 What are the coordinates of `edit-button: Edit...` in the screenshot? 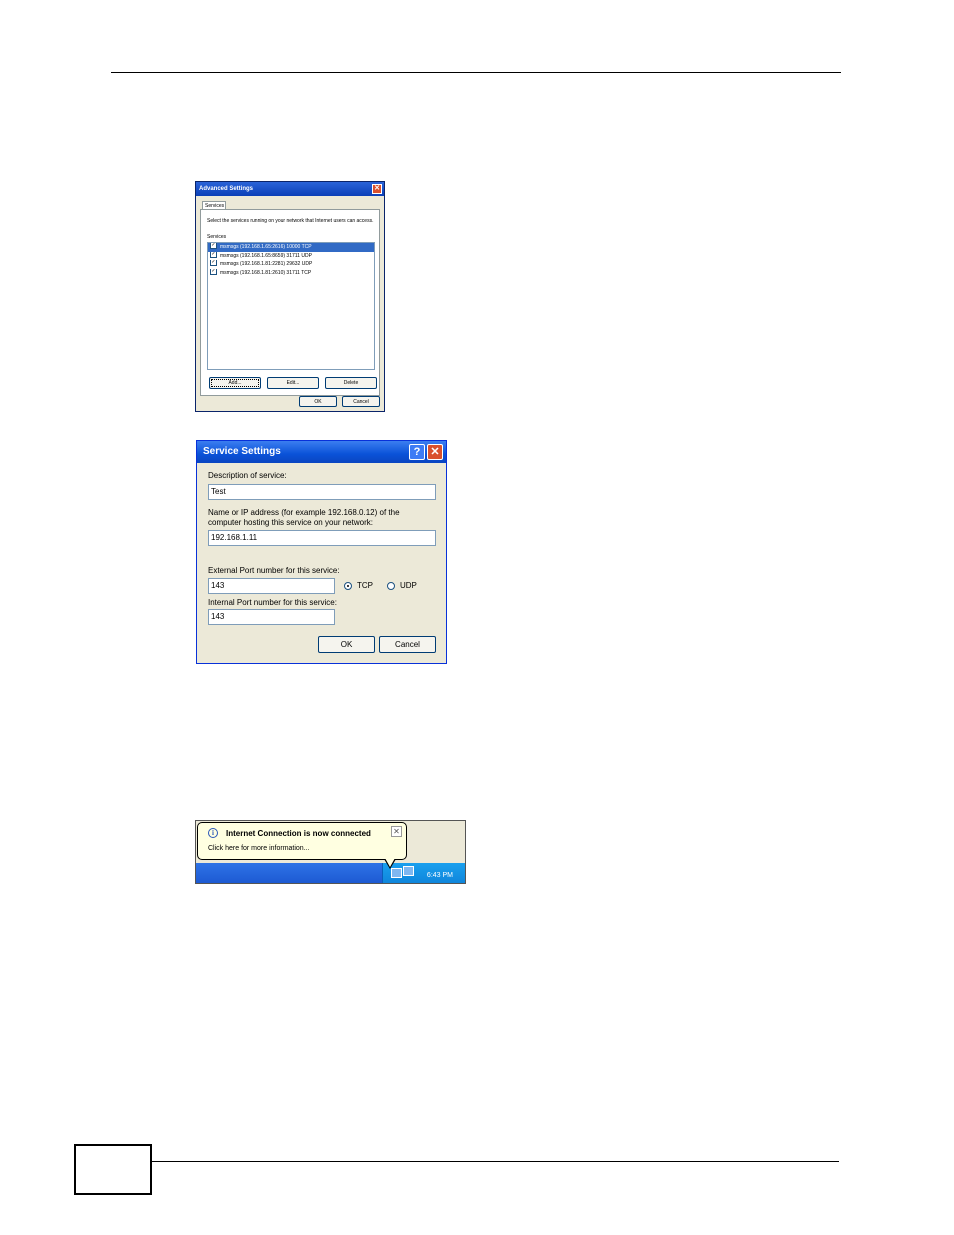 It's located at (293, 383).